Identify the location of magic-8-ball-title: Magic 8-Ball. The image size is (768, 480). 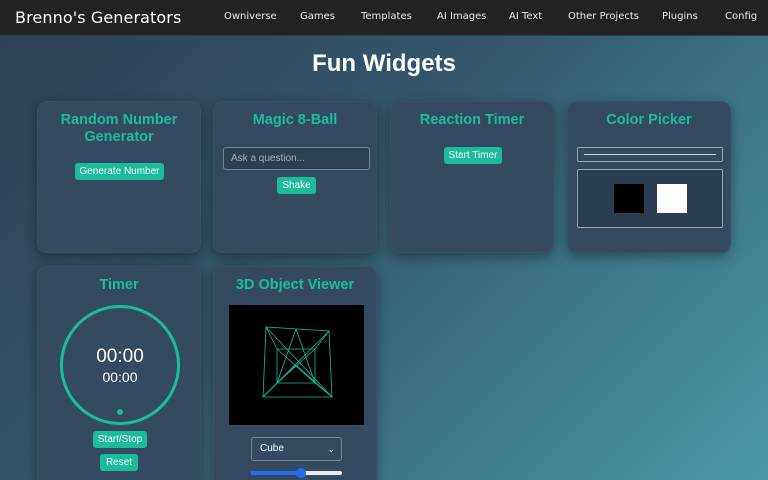
(295, 120).